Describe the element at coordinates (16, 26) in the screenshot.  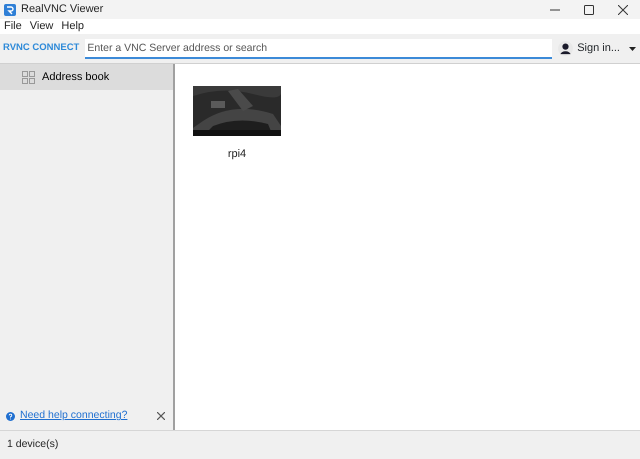
I see `menu-item: File` at that location.